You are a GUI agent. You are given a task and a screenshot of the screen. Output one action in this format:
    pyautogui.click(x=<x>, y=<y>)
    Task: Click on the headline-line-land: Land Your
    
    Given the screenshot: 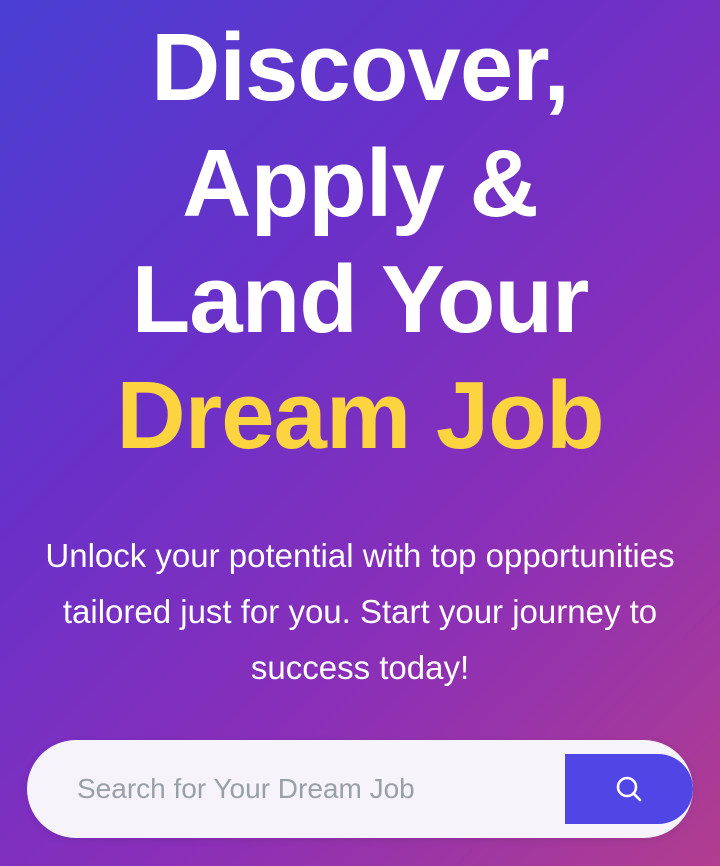 What is the action you would take?
    pyautogui.click(x=360, y=299)
    